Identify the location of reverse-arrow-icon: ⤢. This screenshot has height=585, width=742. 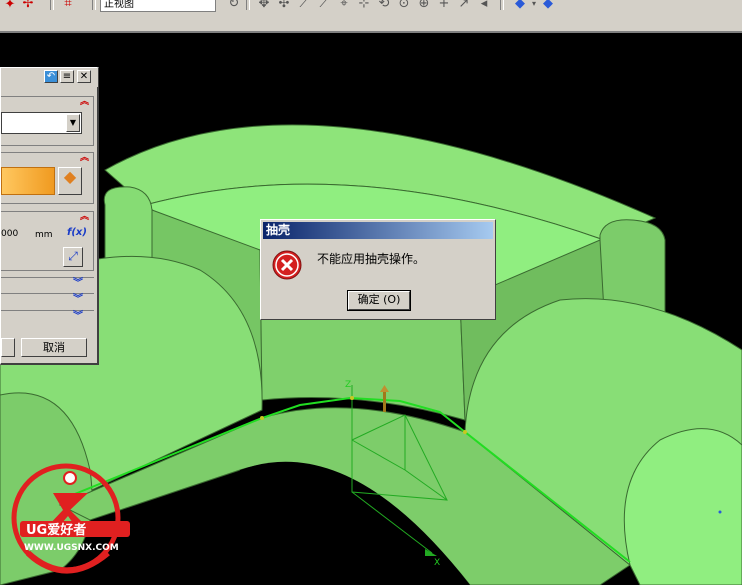
(73, 256).